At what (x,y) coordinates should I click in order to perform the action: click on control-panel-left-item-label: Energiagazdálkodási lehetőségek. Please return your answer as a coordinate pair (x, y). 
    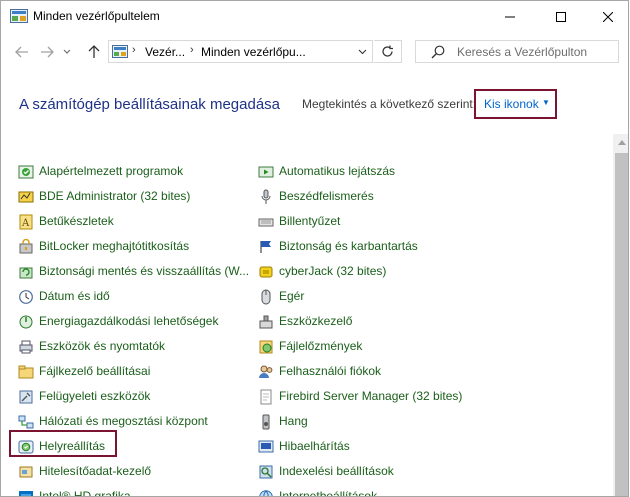
    Looking at the image, I should click on (129, 321).